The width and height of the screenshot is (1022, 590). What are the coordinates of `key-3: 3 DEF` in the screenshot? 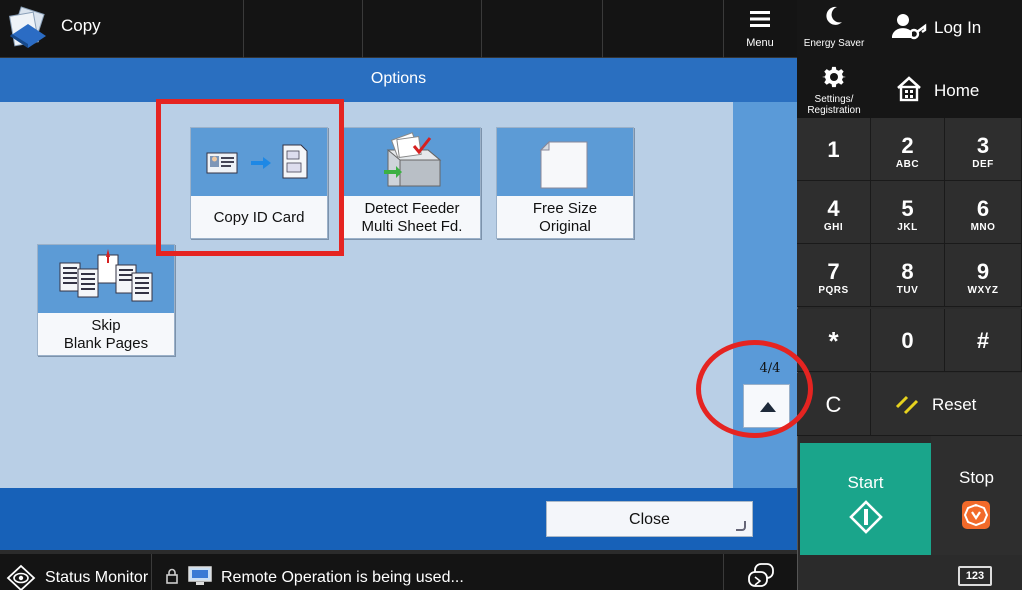 It's located at (983, 149).